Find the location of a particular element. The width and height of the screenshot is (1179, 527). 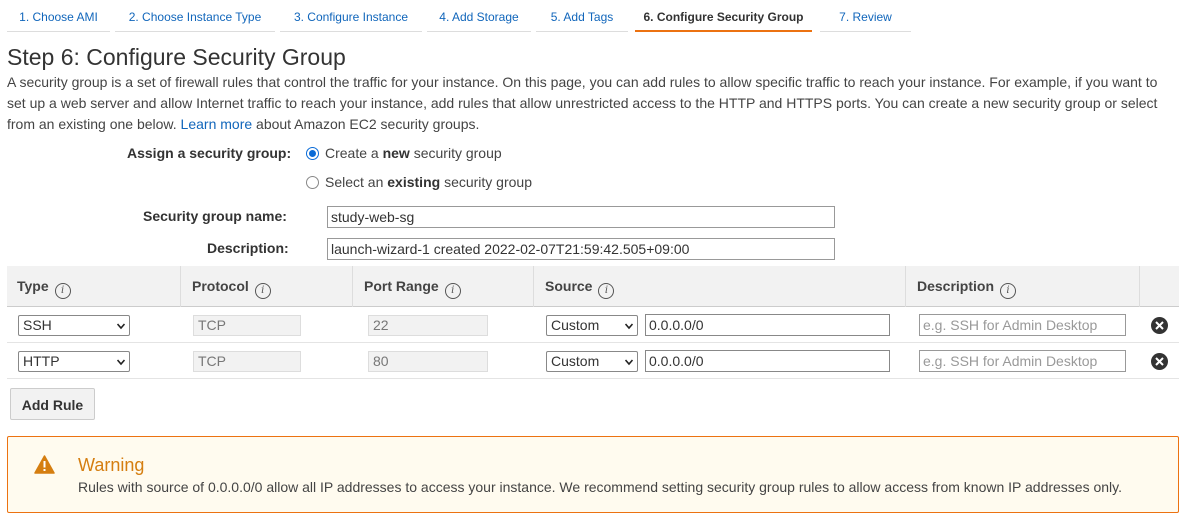

port-range-field: 22 is located at coordinates (428, 325).